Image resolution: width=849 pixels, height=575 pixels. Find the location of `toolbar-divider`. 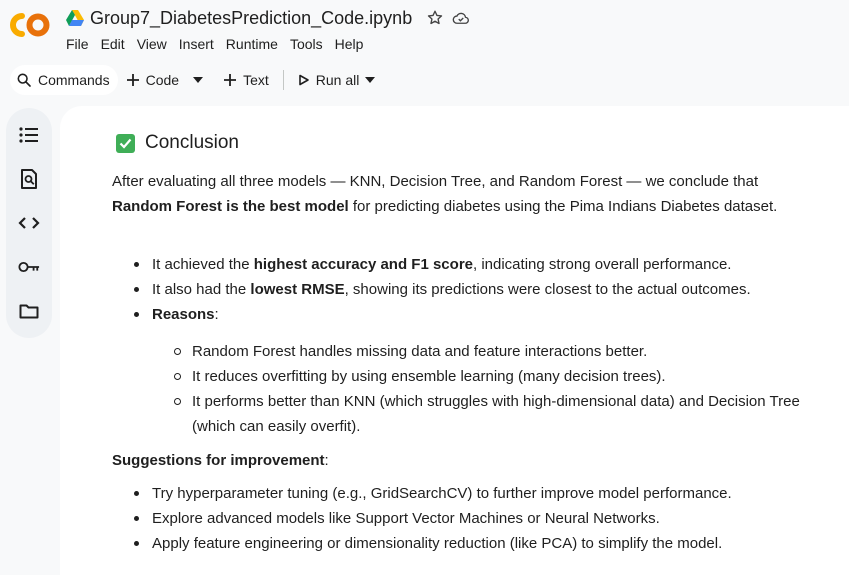

toolbar-divider is located at coordinates (283, 80).